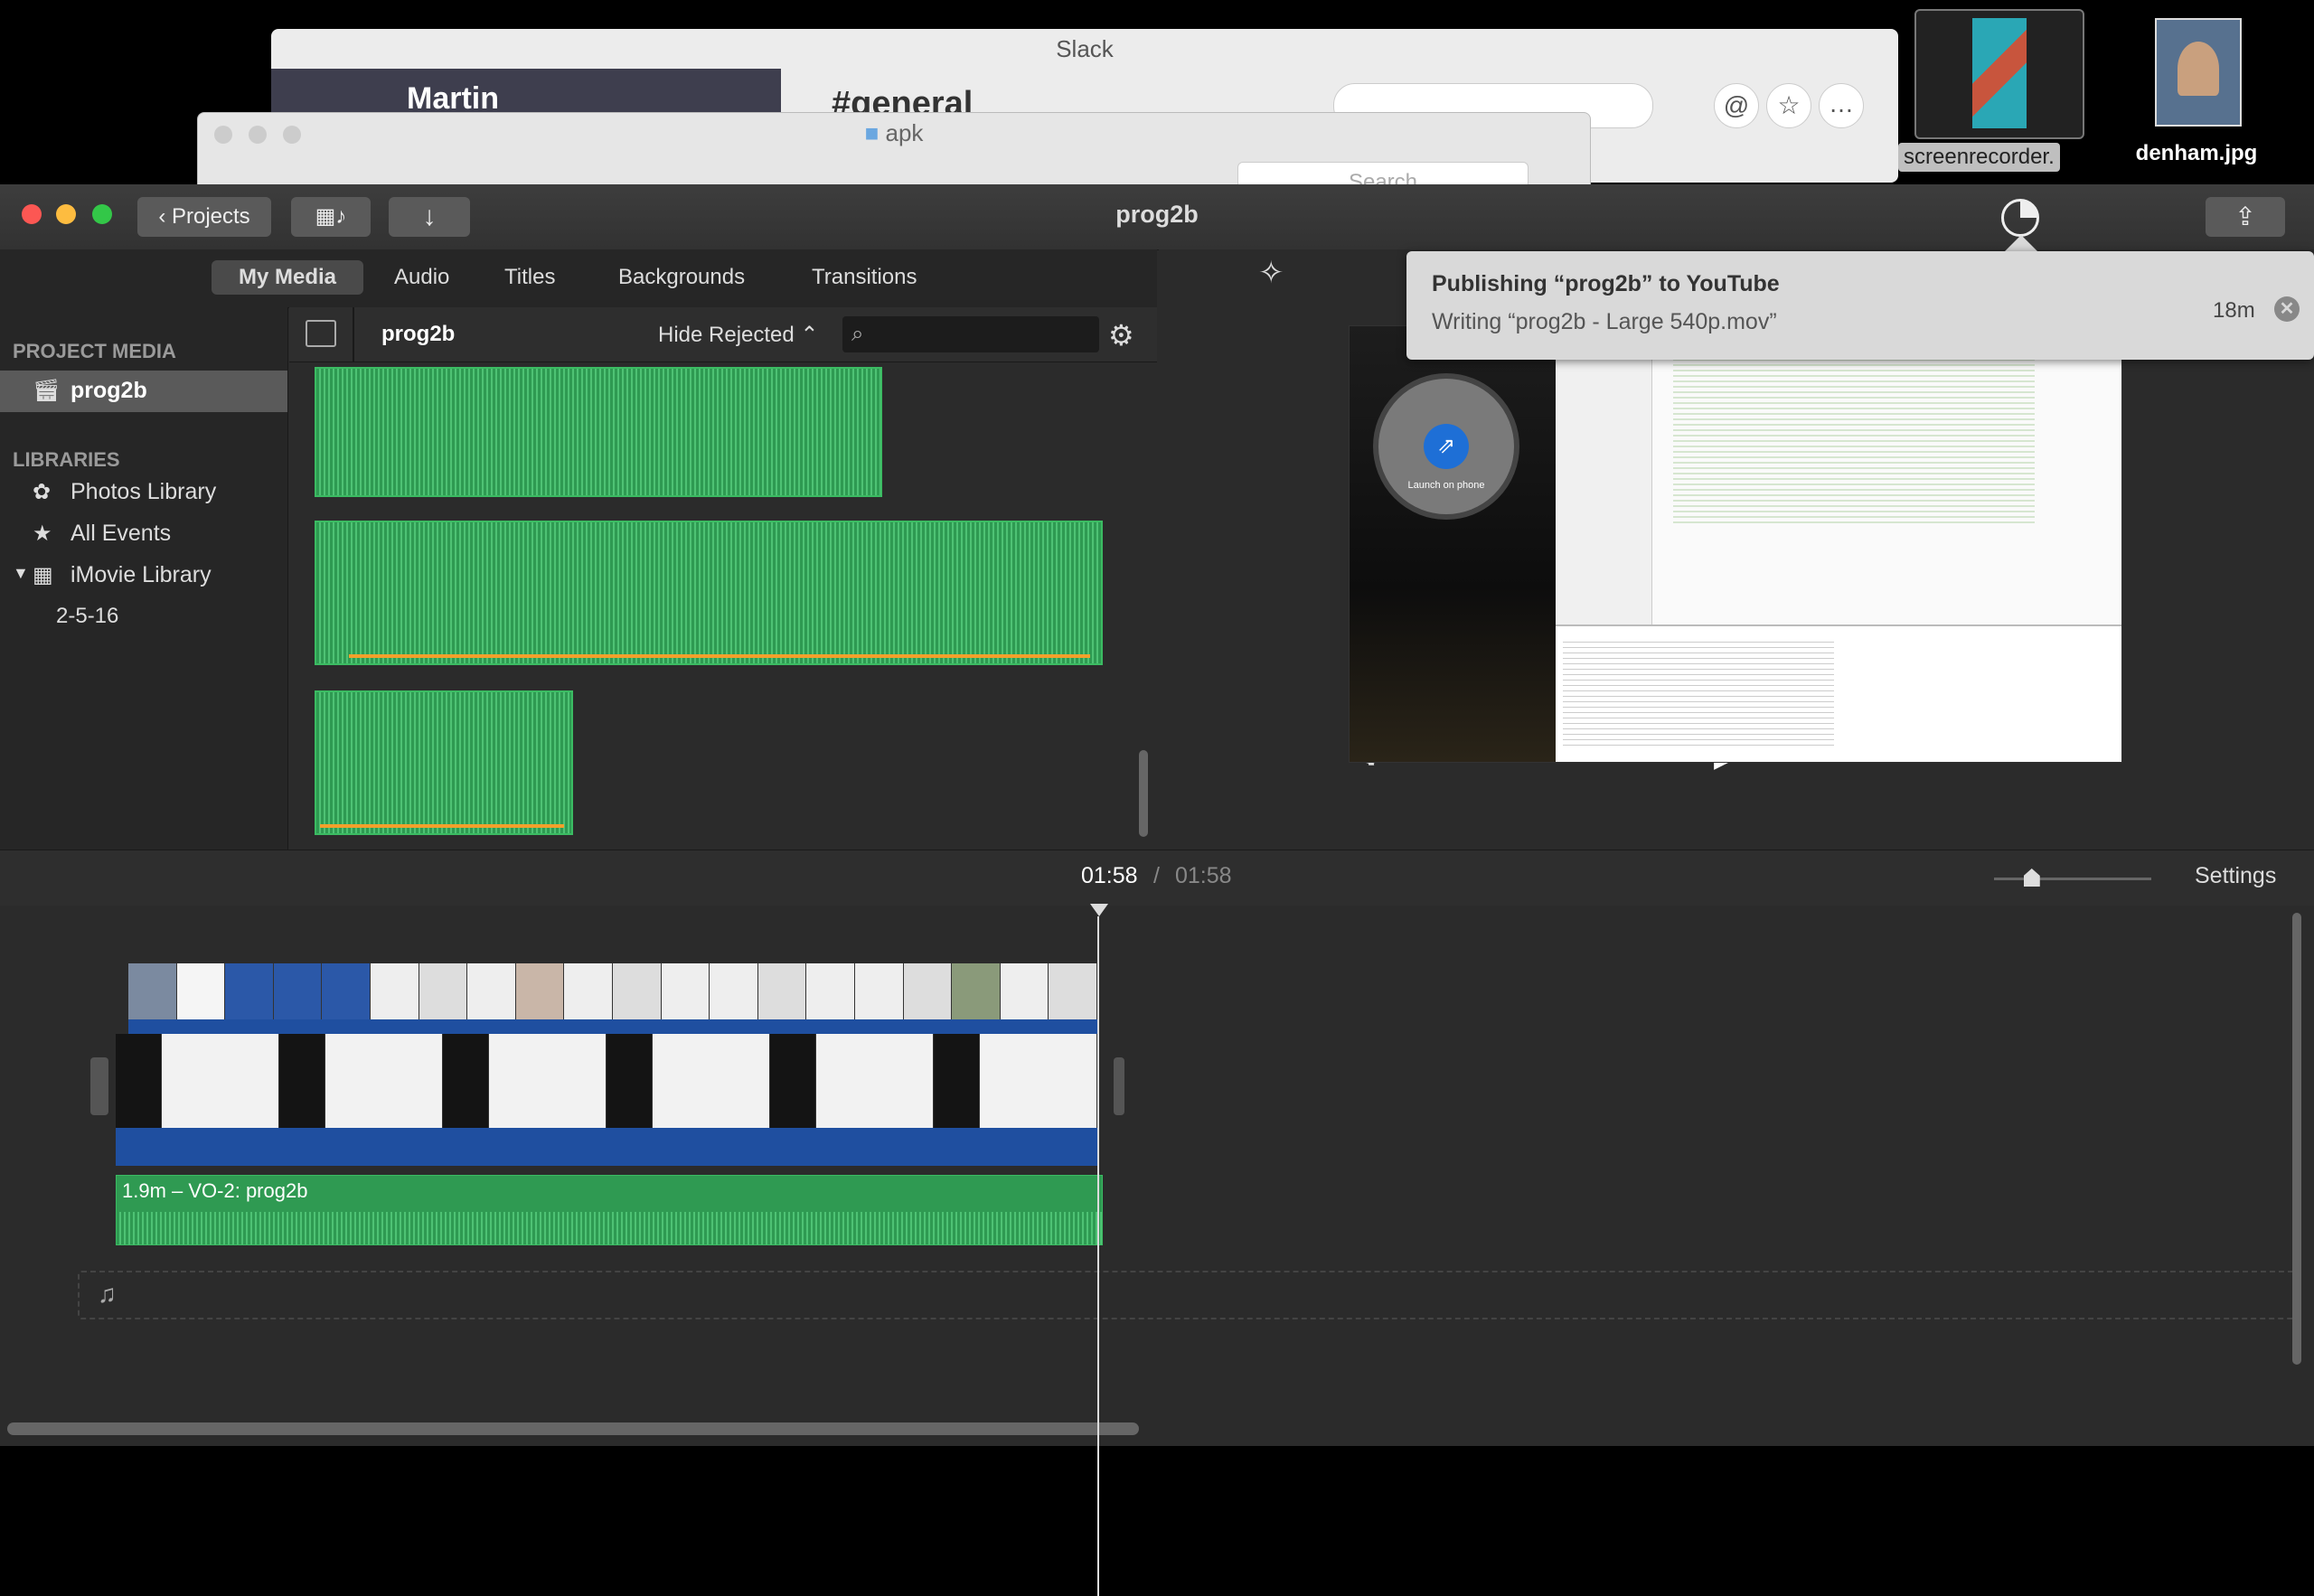 This screenshot has width=2314, height=1596. I want to click on total-time: 01:58, so click(1204, 875).